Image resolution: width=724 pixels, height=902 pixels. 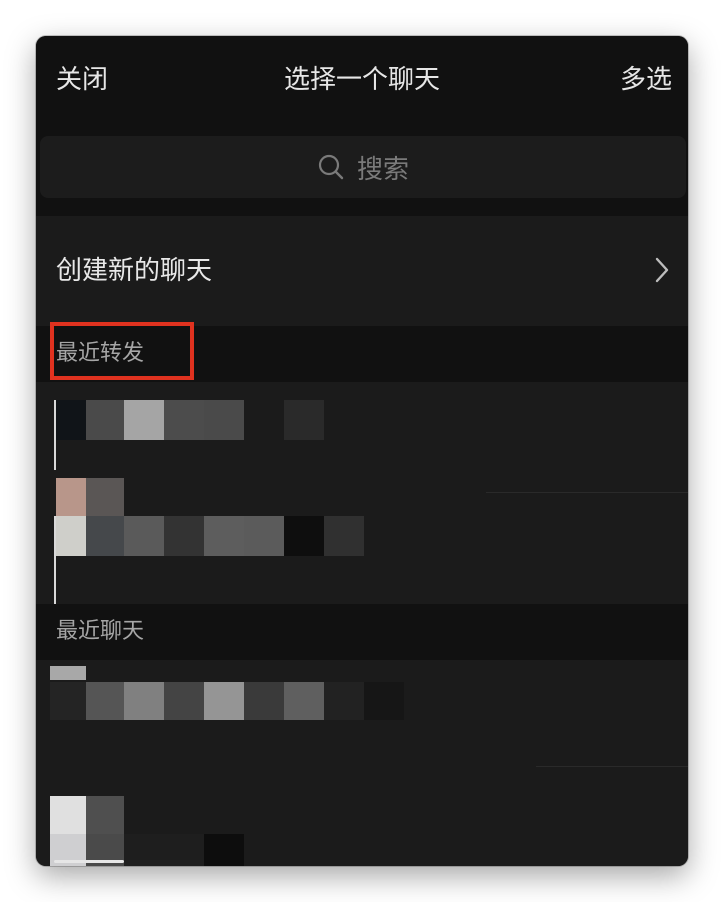 I want to click on create-new-chat-row: 创建新的聊天, so click(x=362, y=271).